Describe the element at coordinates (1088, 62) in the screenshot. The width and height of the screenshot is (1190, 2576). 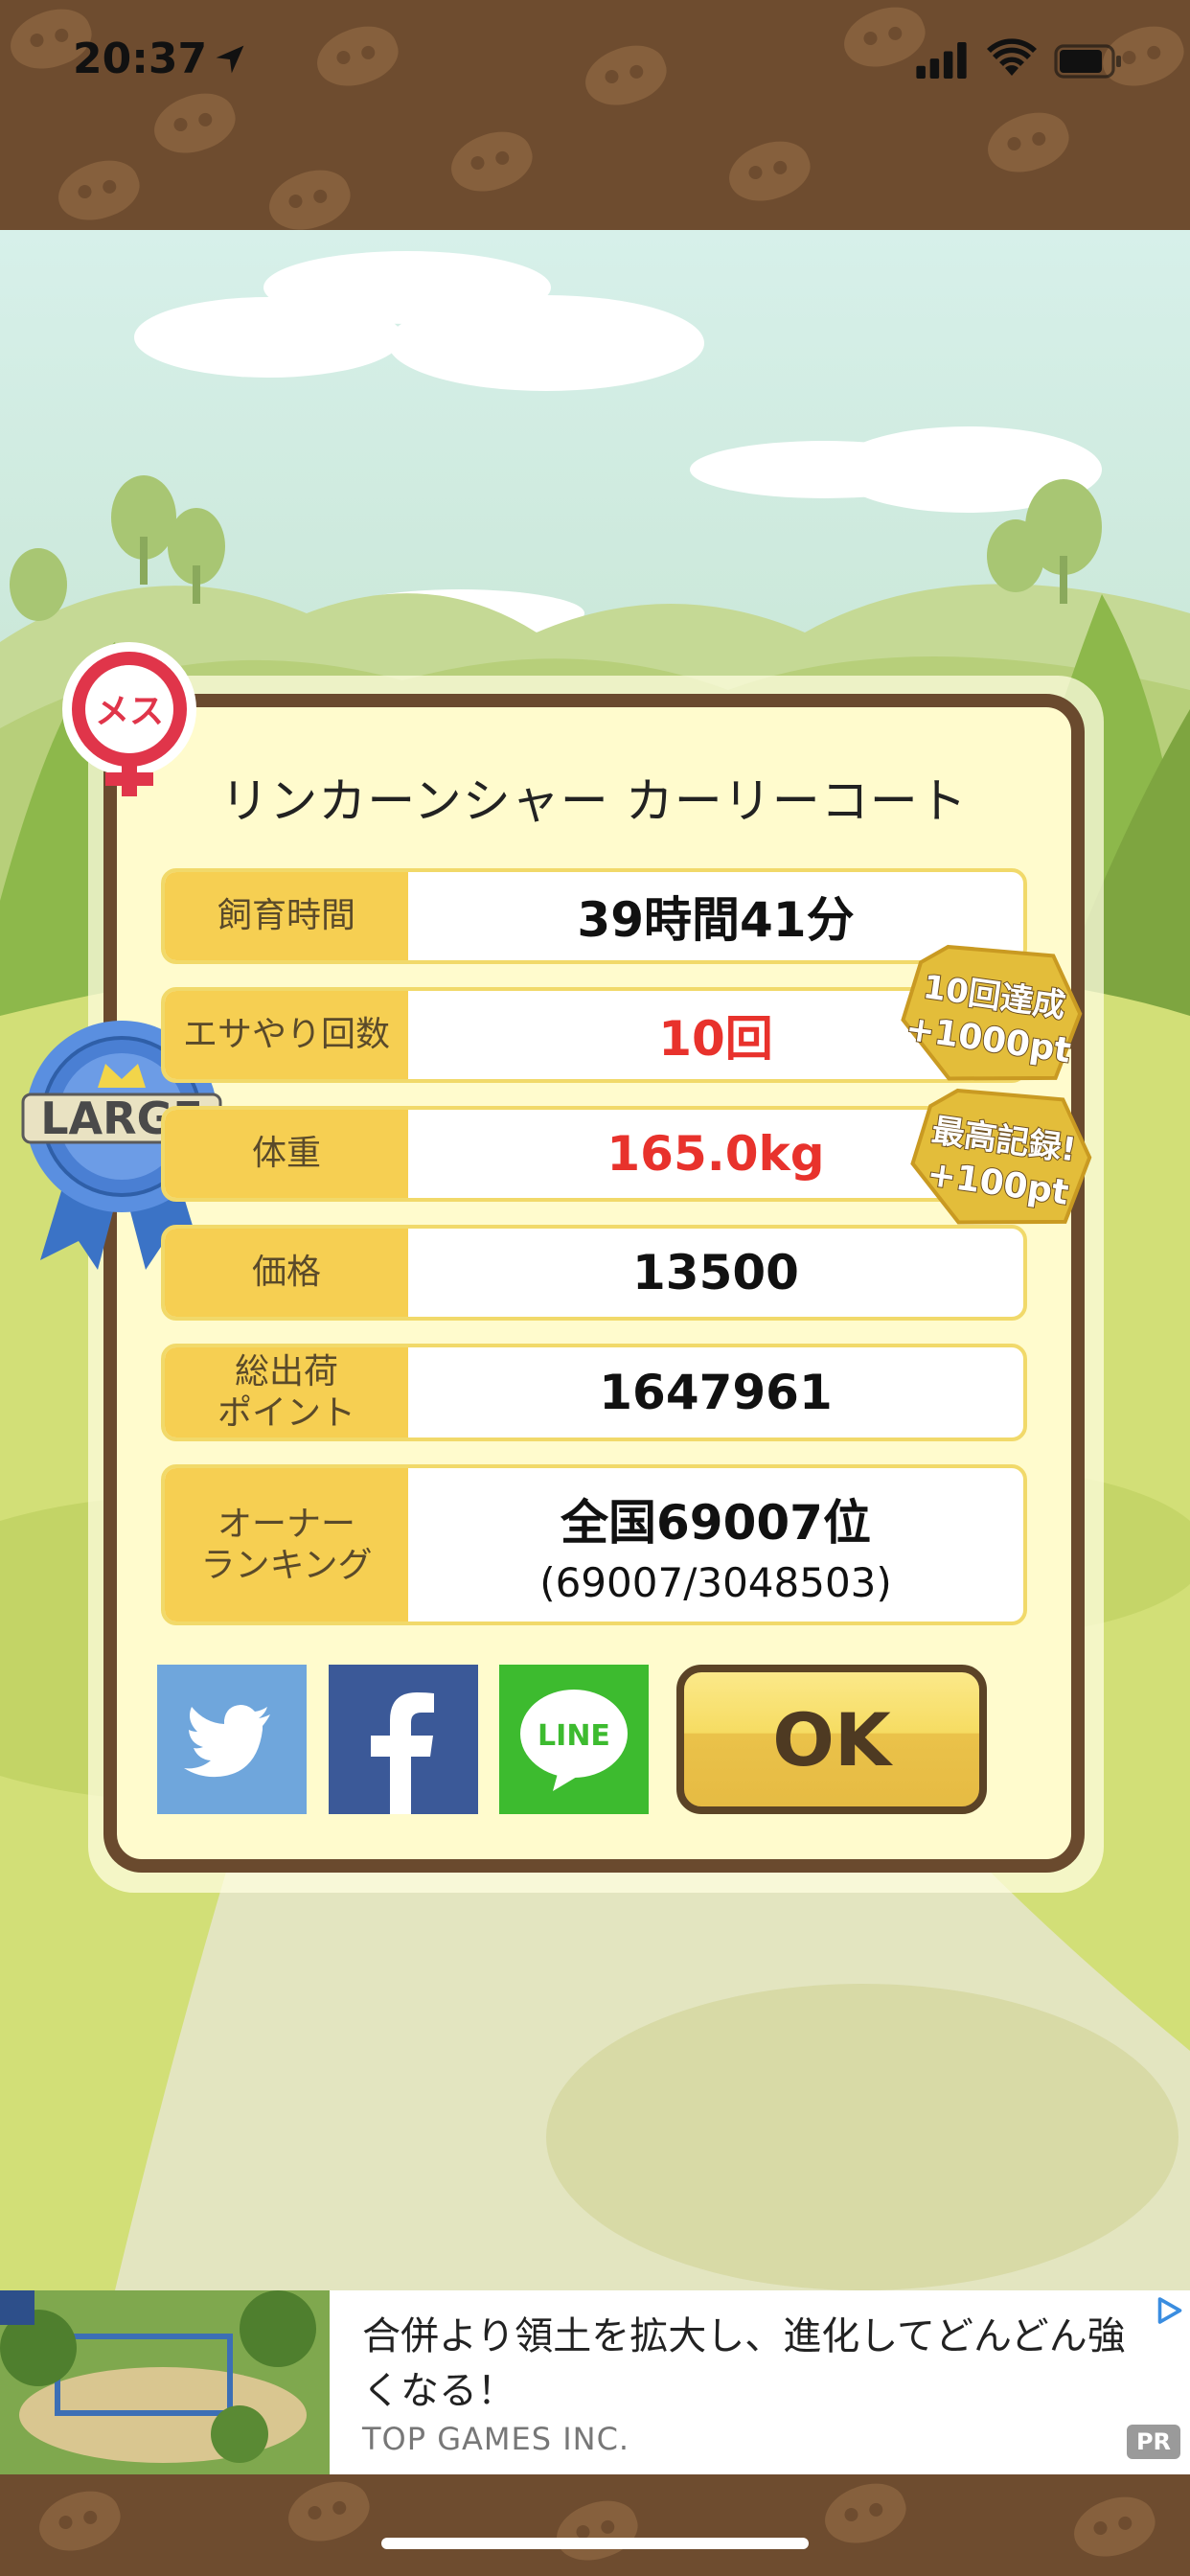
I see `battery-icon` at that location.